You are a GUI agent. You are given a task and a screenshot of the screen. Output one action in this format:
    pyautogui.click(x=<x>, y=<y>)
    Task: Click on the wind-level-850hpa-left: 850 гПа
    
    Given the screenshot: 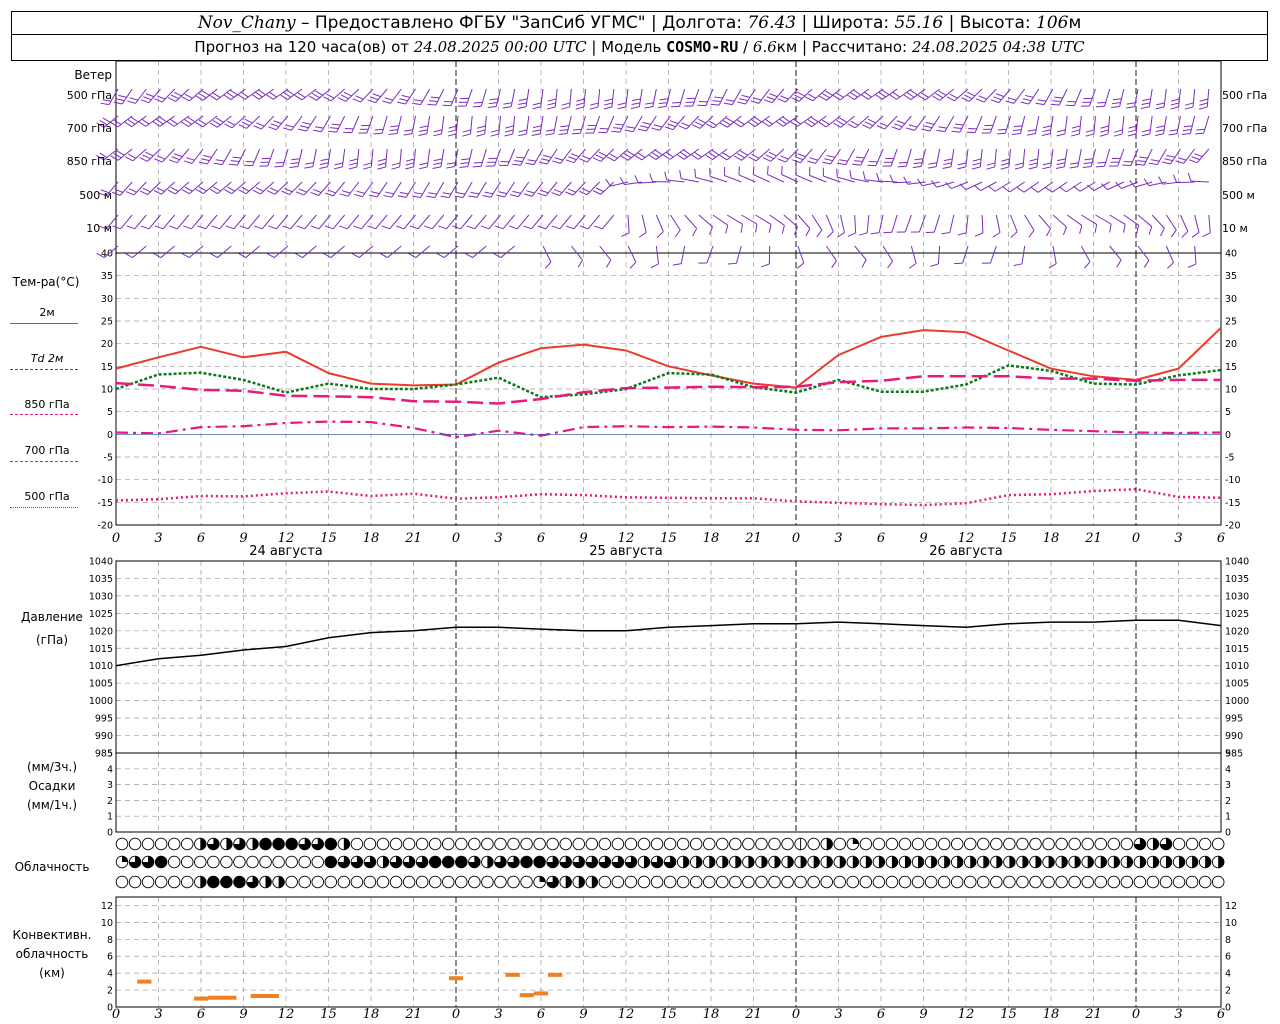 What is the action you would take?
    pyautogui.click(x=89, y=161)
    